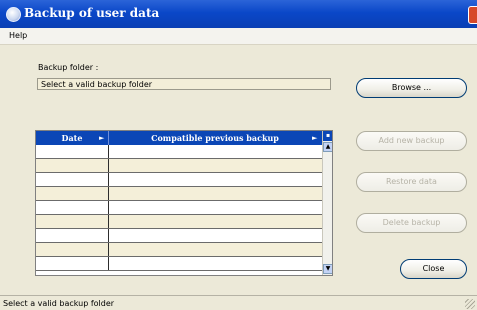 The image size is (477, 310). I want to click on status-text: Select a valid backup folder, so click(59, 303).